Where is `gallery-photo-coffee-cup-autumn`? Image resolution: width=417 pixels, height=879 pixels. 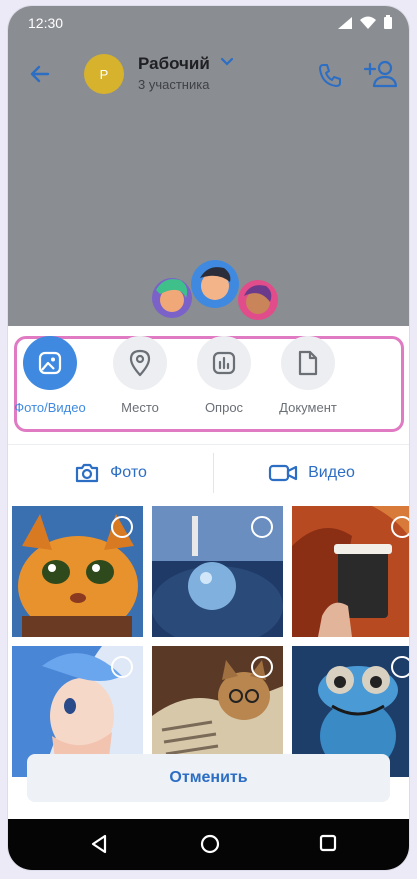 gallery-photo-coffee-cup-autumn is located at coordinates (350, 571).